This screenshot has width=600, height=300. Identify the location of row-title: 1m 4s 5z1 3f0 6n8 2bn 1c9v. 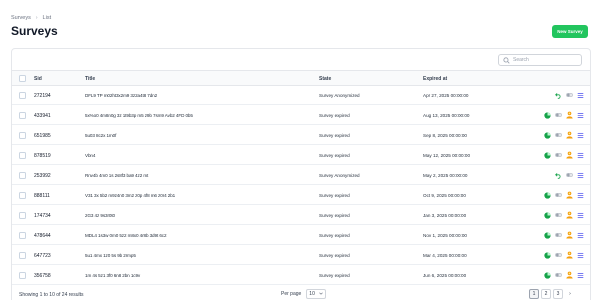
(112, 275).